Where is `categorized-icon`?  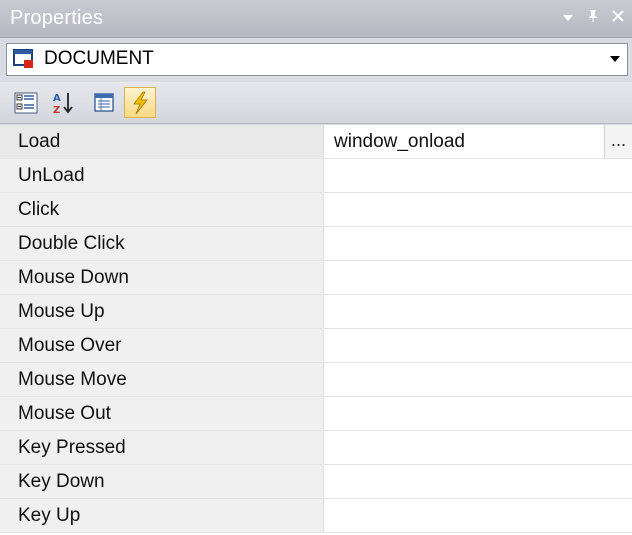 categorized-icon is located at coordinates (26, 102).